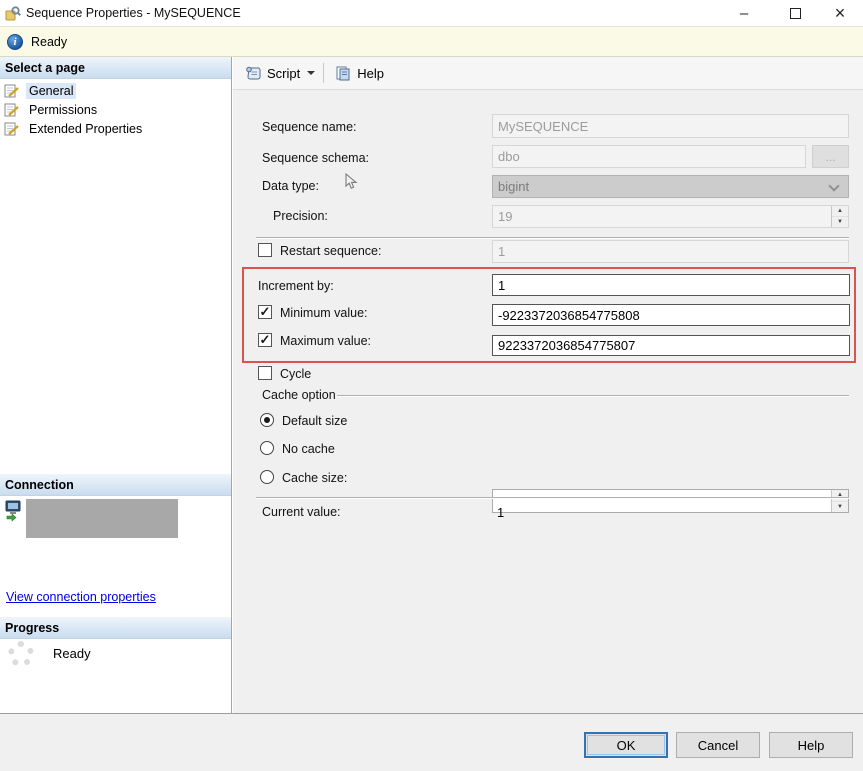 The height and width of the screenshot is (771, 863). I want to click on mouse-cursor, so click(351, 183).